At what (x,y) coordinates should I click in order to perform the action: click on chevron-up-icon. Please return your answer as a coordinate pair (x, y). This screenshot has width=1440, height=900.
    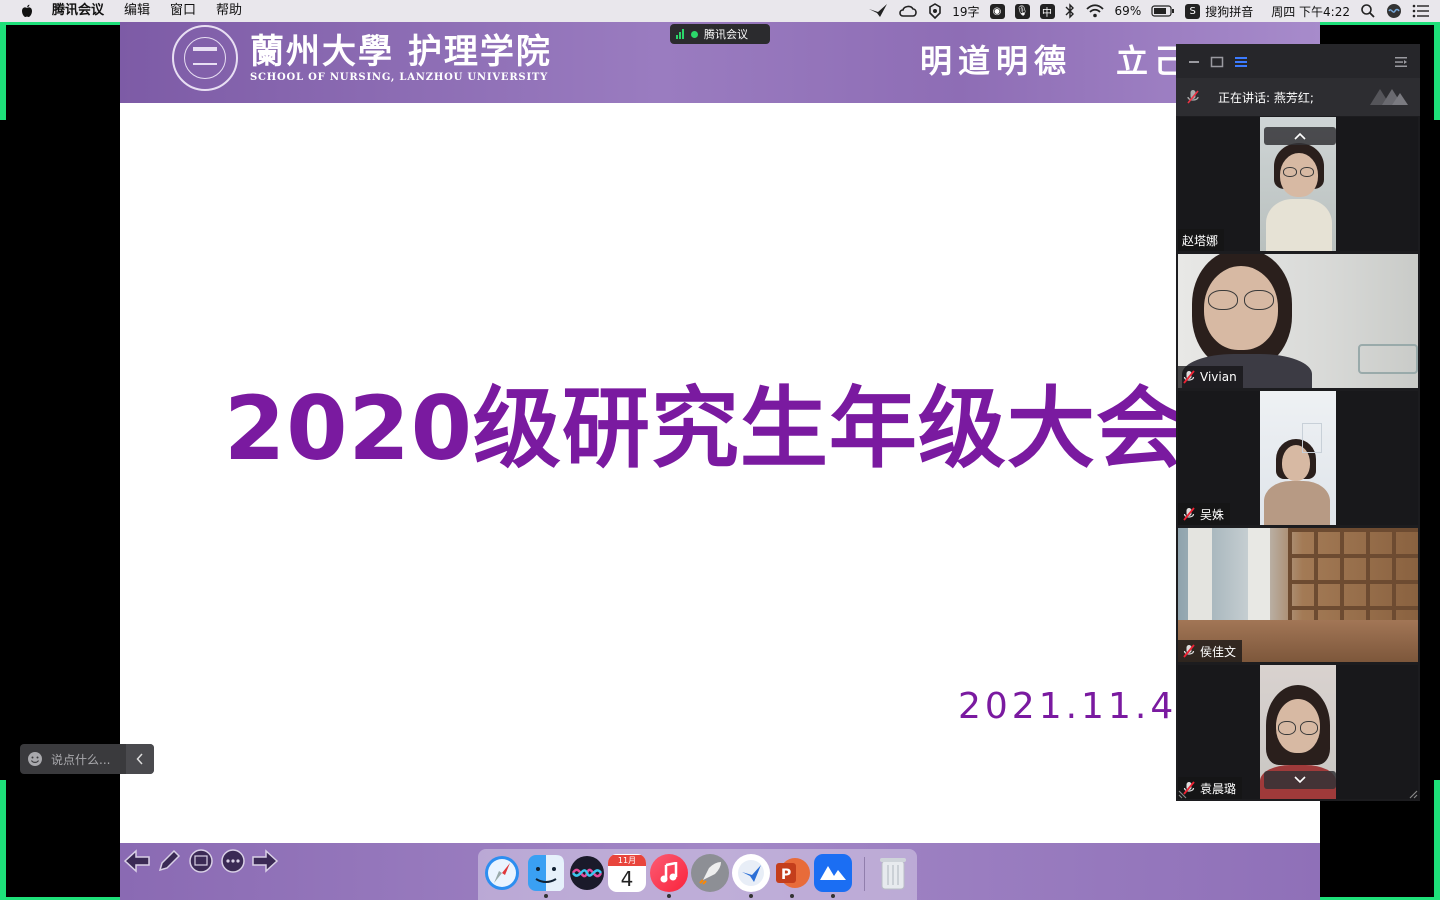
    Looking at the image, I should click on (1300, 136).